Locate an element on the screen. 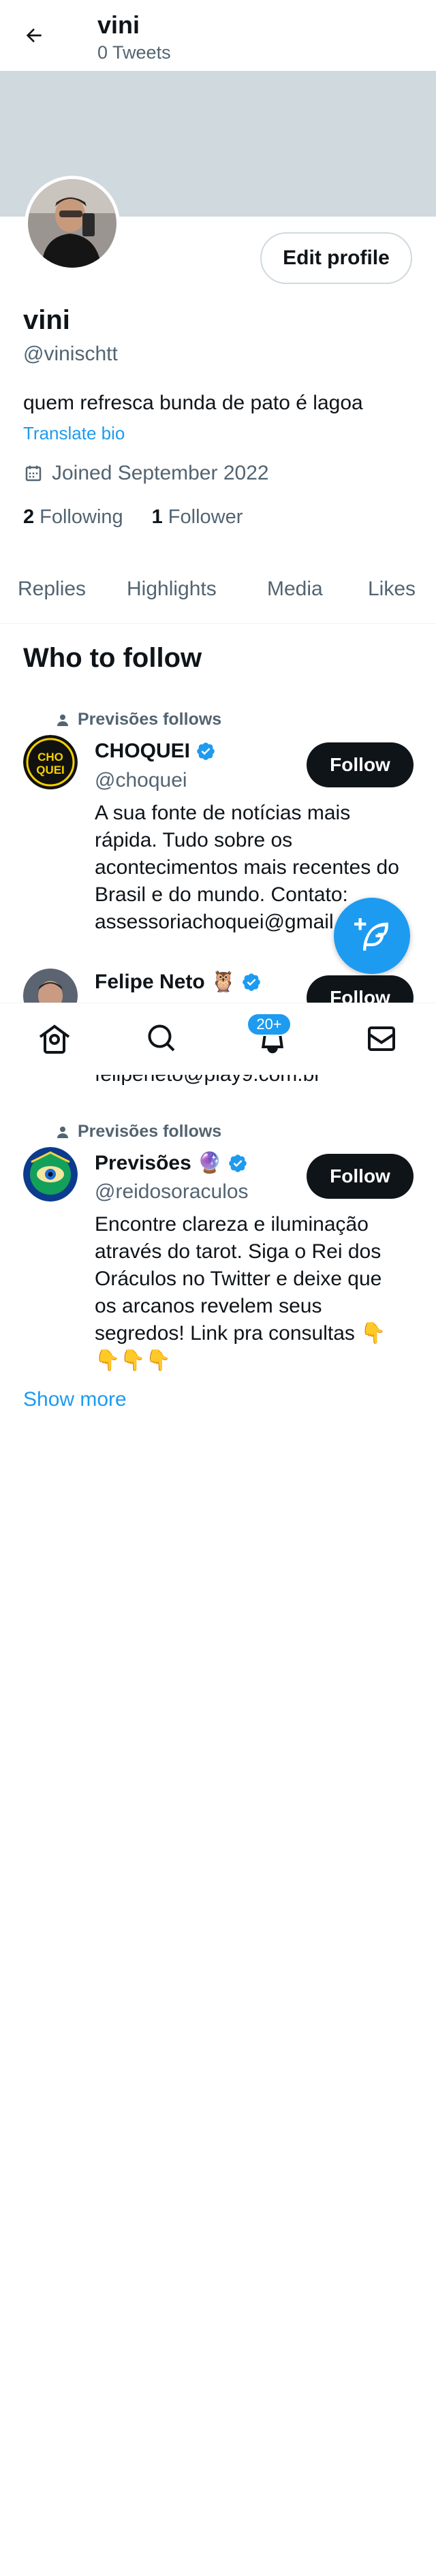 This screenshot has width=436, height=2576. profile-name: vini is located at coordinates (46, 320).